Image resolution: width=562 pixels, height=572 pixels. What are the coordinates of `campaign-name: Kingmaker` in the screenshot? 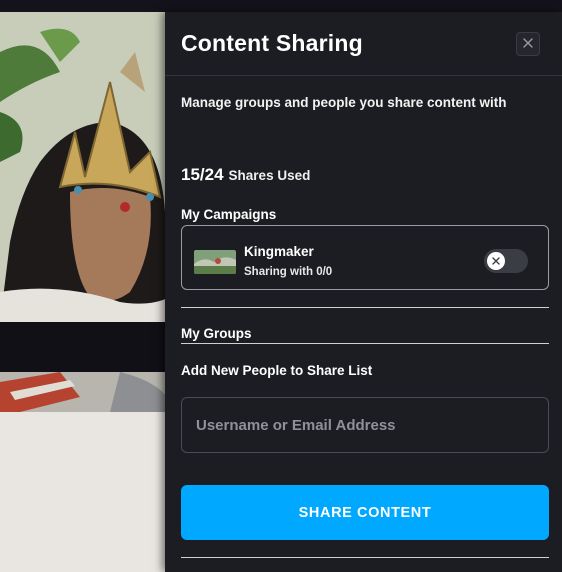 It's located at (279, 251).